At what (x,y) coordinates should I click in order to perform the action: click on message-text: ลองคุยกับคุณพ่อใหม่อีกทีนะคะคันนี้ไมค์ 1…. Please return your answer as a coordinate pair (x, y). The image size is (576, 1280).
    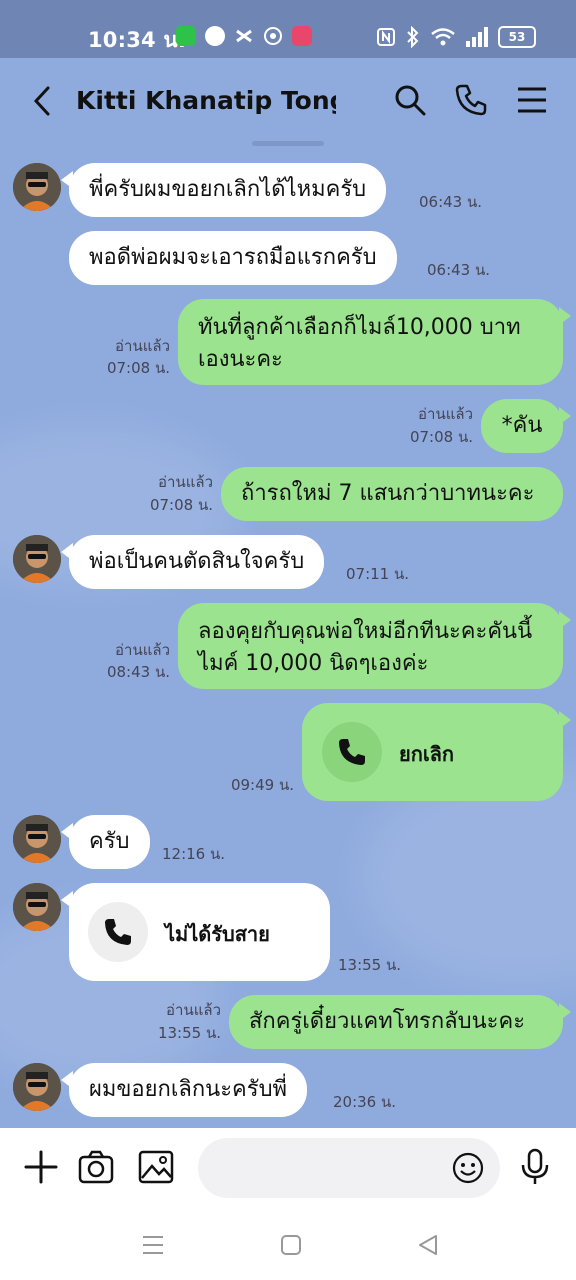
    Looking at the image, I should click on (365, 647).